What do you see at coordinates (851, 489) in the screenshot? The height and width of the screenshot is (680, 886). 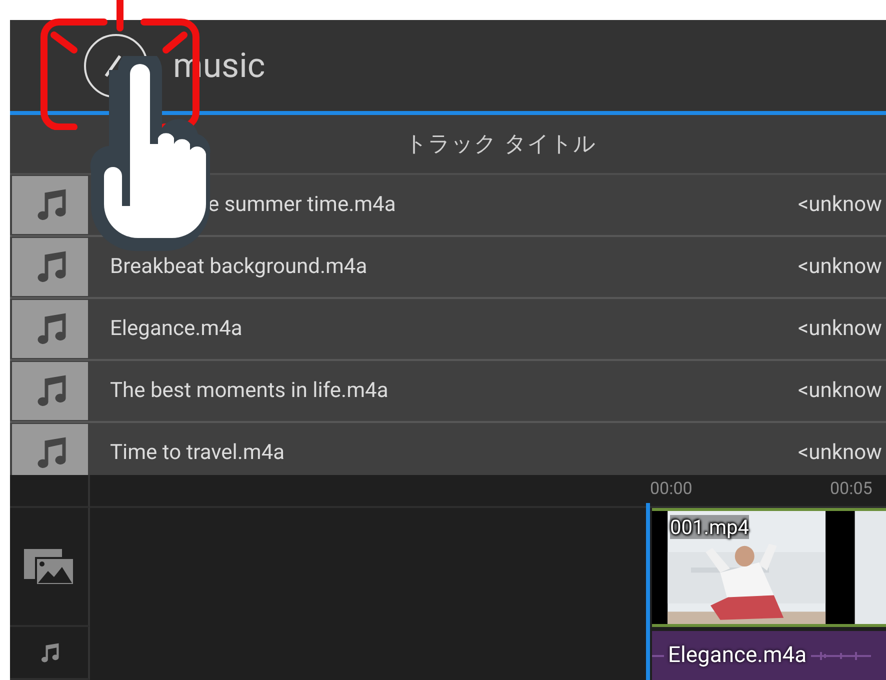 I see `time-label: 00:05` at bounding box center [851, 489].